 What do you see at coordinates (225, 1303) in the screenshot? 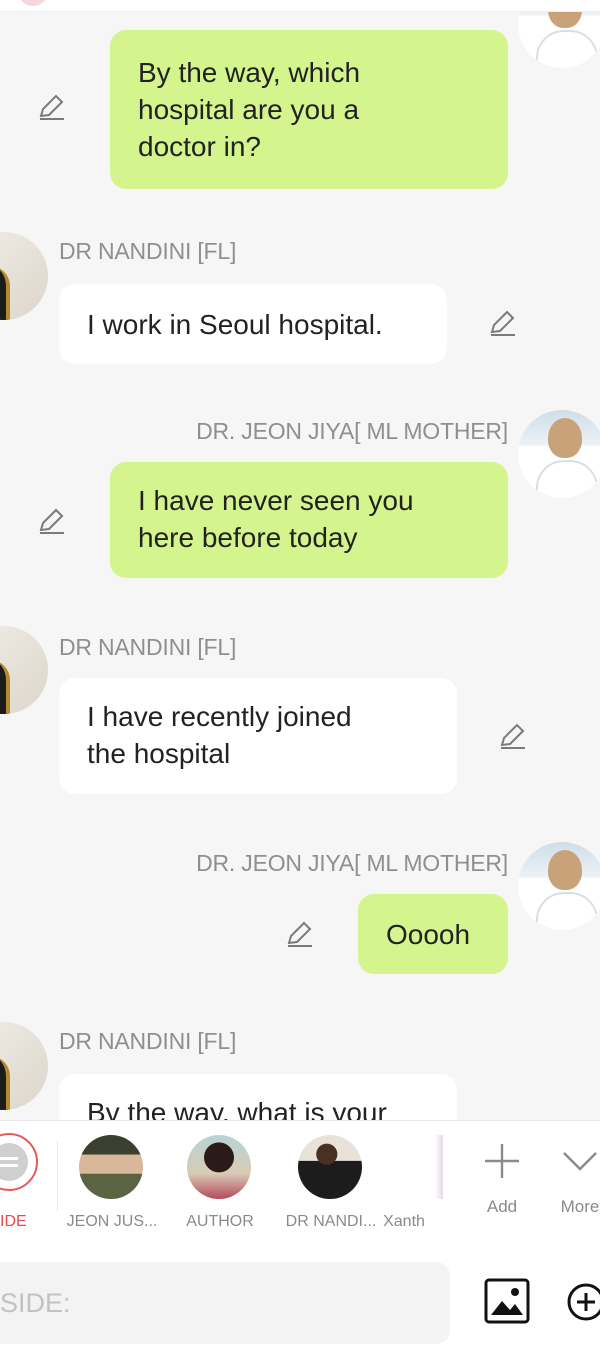
I see `message-input` at bounding box center [225, 1303].